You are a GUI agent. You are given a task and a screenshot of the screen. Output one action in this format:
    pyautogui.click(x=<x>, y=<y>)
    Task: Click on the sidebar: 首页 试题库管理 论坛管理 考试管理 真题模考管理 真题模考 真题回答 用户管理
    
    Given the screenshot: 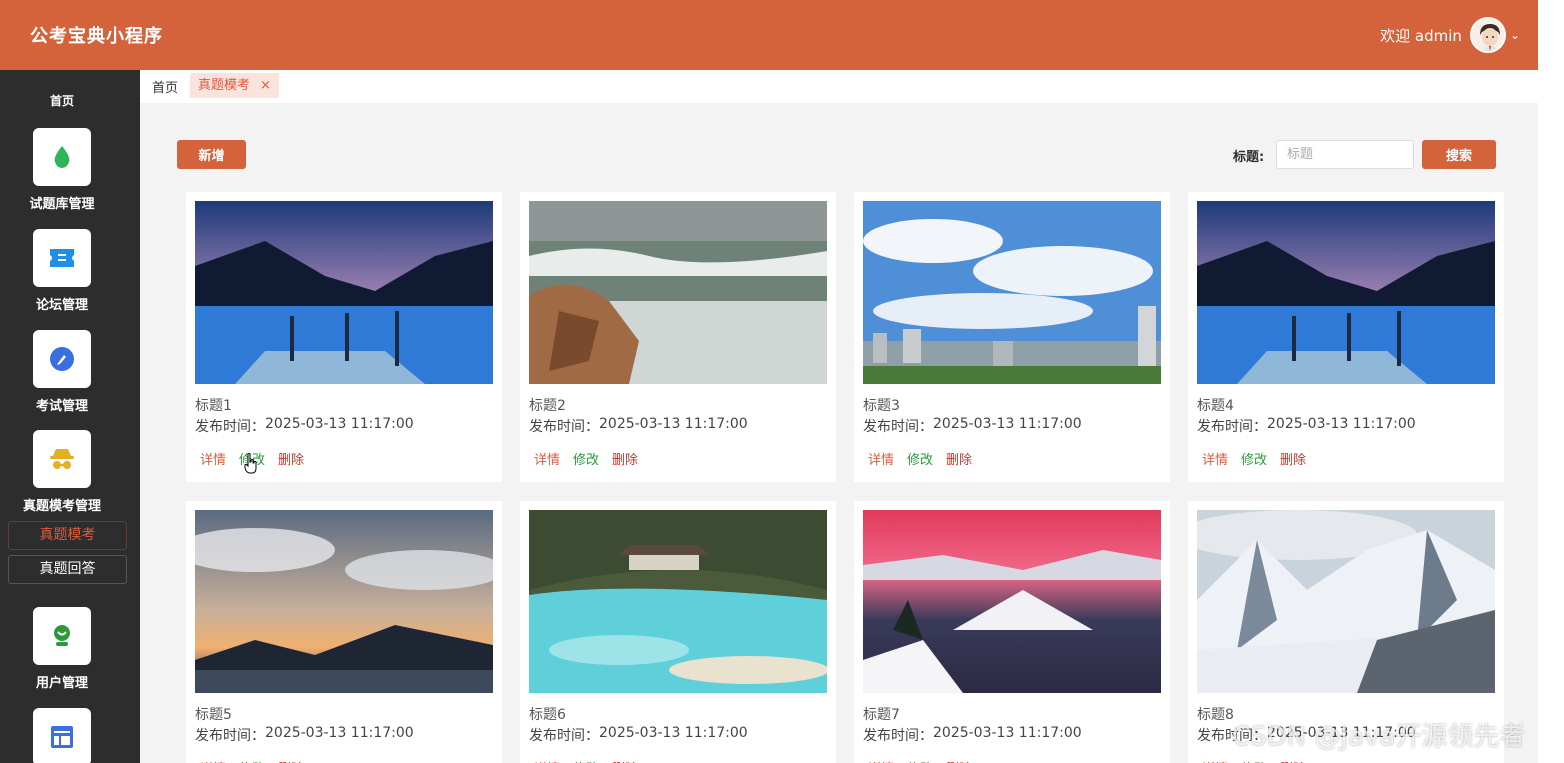 What is the action you would take?
    pyautogui.click(x=70, y=416)
    